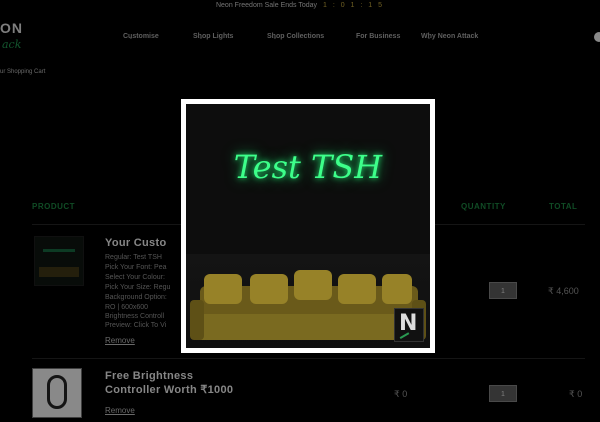  I want to click on sofa-seat, so click(309, 327).